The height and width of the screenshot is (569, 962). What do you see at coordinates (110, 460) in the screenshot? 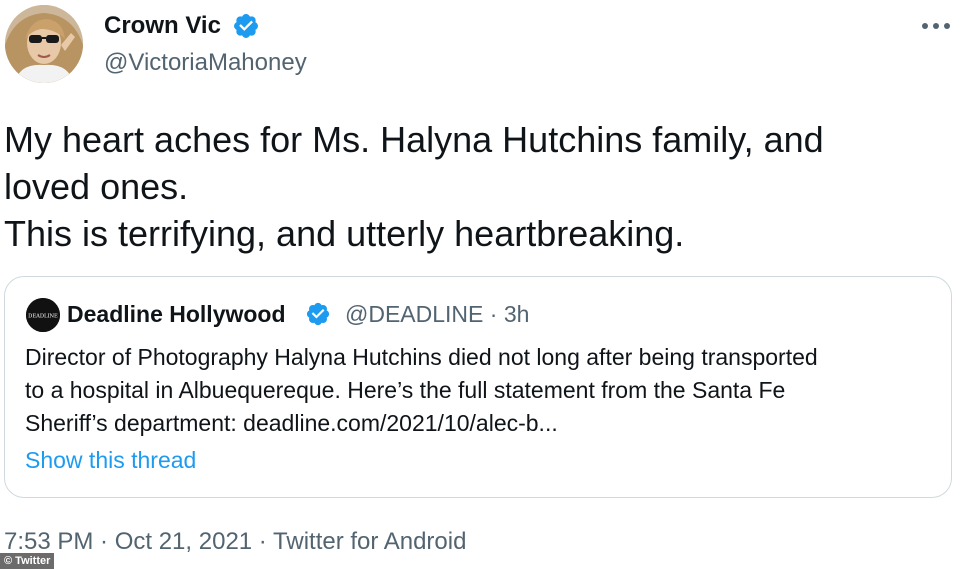
I see `show-thread-link: Show this thread` at bounding box center [110, 460].